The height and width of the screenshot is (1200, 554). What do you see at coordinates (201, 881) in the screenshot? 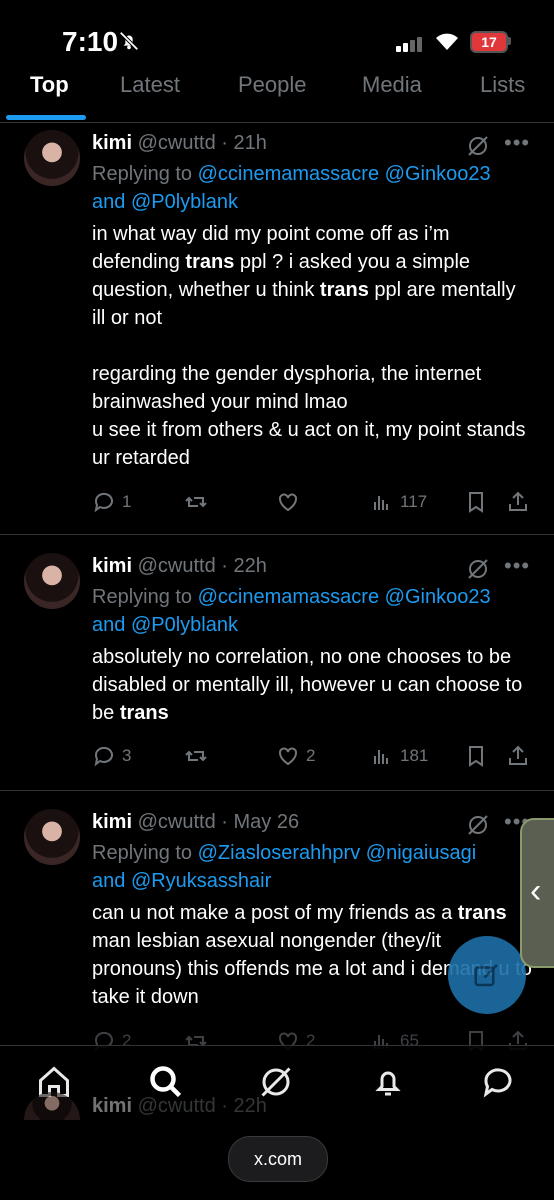
I see `mention-link: @Ryuksasshair` at bounding box center [201, 881].